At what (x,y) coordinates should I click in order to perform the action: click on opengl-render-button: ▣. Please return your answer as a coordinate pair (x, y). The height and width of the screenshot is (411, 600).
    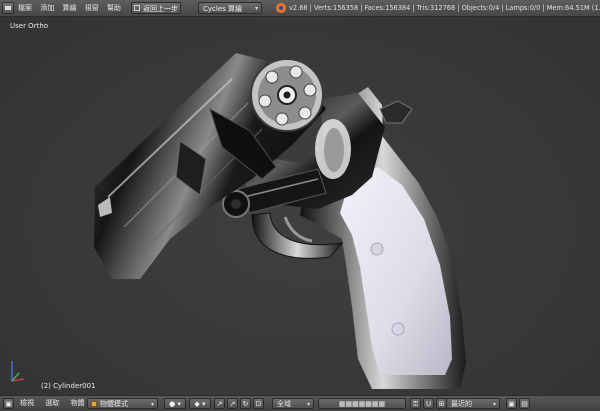
    Looking at the image, I should click on (511, 403).